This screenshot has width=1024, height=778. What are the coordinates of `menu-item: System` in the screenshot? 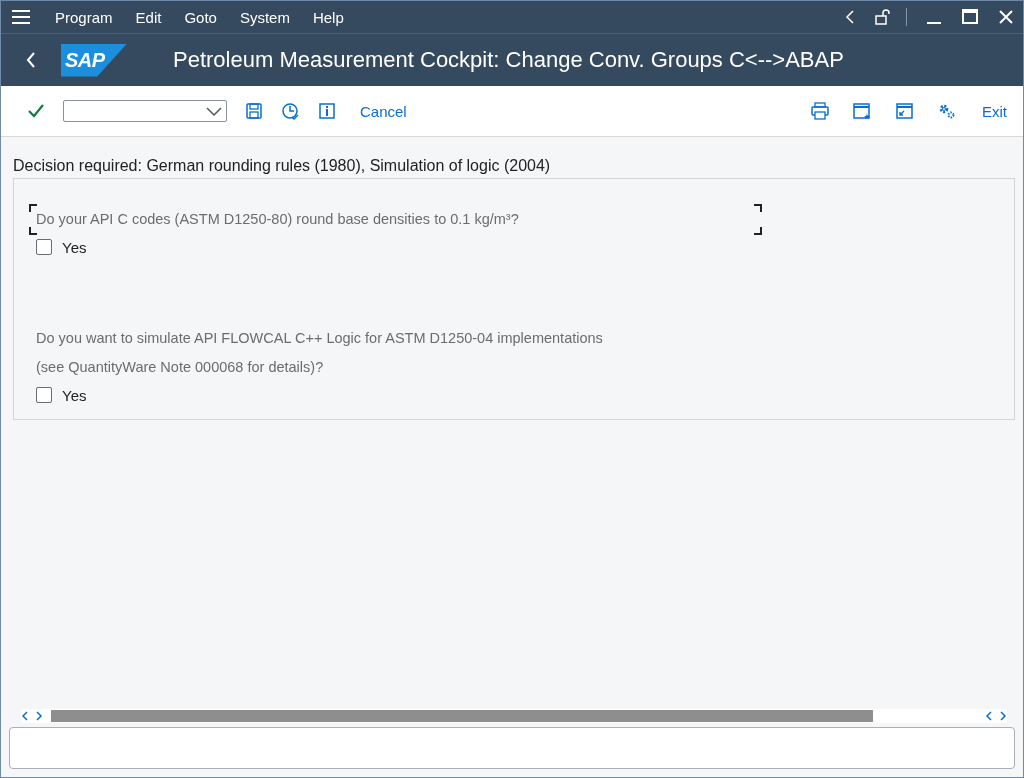 It's located at (264, 17).